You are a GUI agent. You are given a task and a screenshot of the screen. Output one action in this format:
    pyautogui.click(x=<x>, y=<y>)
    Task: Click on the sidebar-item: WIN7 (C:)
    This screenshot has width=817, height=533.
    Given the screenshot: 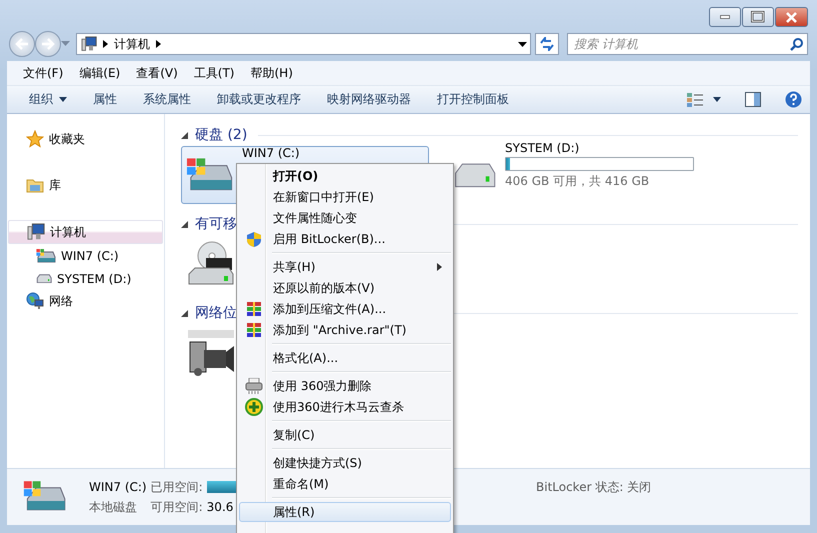 What is the action you would take?
    pyautogui.click(x=85, y=255)
    